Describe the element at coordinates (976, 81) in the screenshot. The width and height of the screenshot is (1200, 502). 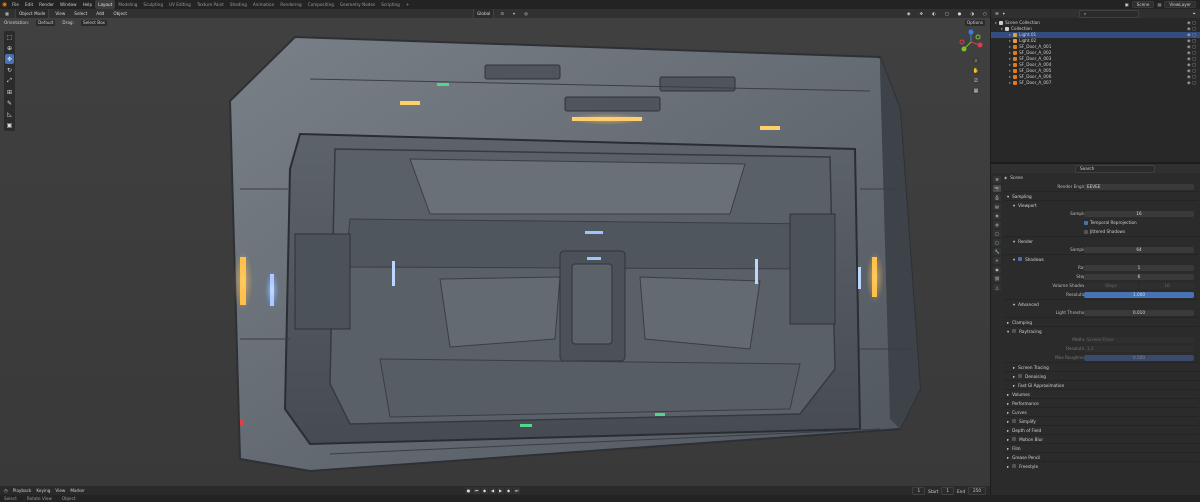
I see `camera-icon: ⎚` at that location.